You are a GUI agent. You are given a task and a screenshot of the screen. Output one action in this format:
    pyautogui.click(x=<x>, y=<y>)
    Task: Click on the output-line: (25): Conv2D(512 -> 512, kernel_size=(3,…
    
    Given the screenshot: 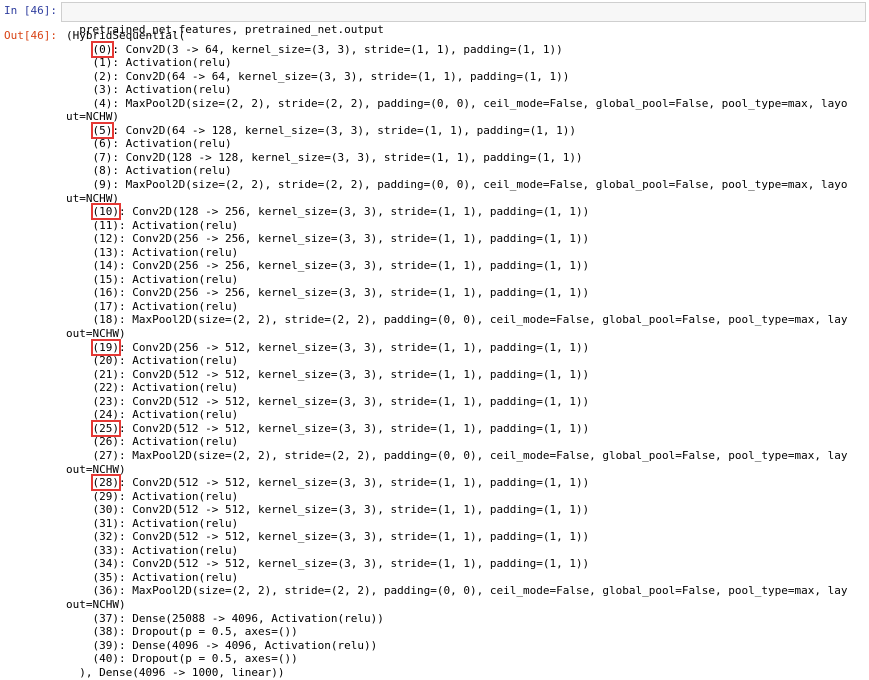 What is the action you would take?
    pyautogui.click(x=328, y=428)
    